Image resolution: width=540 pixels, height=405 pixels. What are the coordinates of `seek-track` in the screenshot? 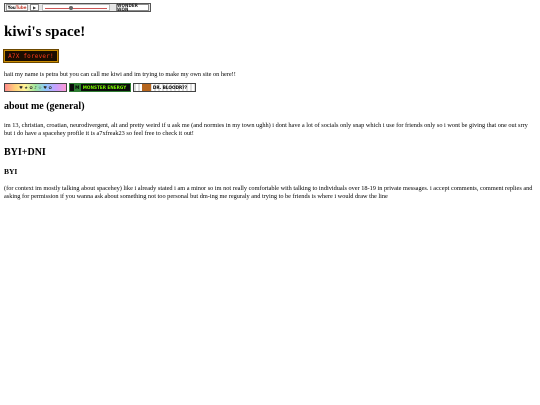 It's located at (76, 8).